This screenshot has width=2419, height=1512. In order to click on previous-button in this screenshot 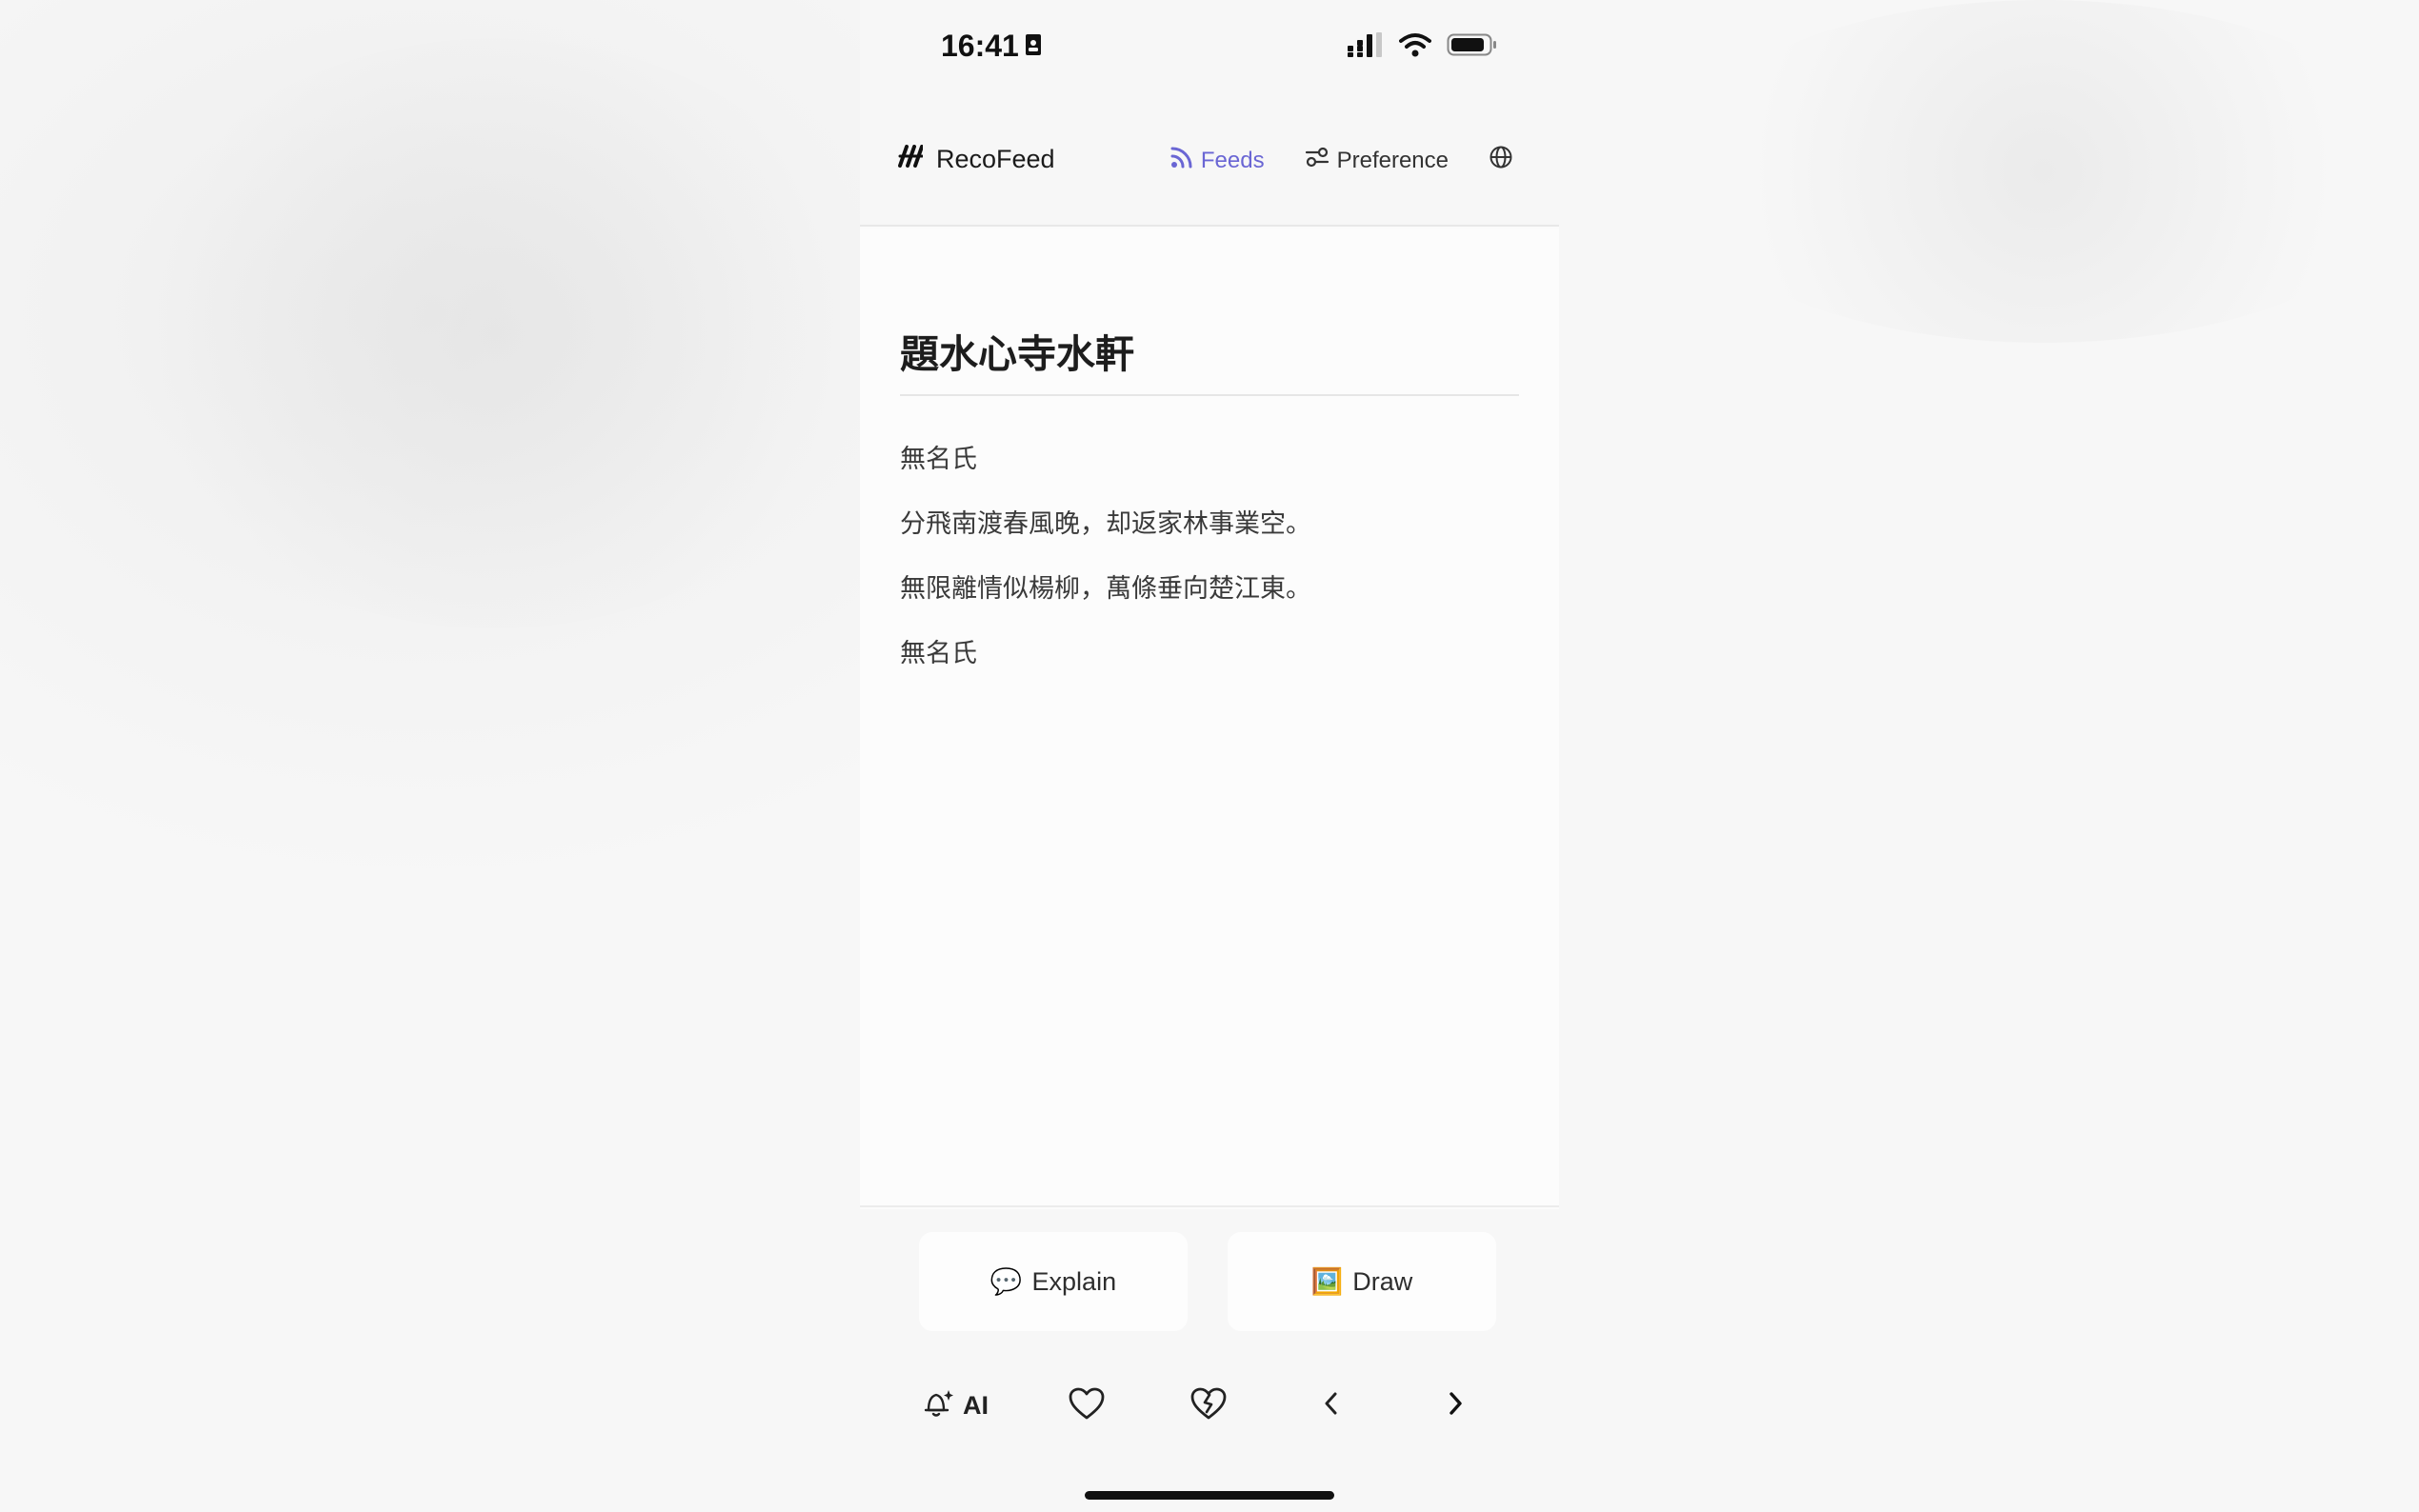, I will do `click(1331, 1405)`.